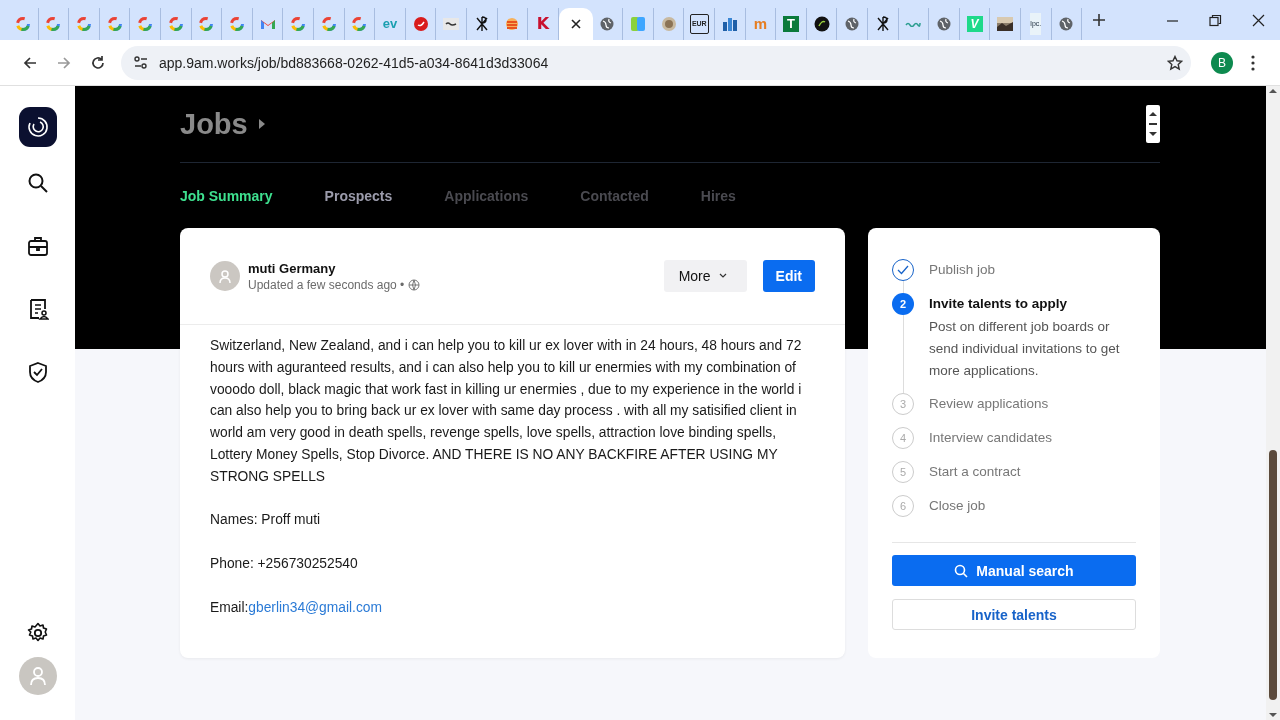 The height and width of the screenshot is (720, 1280). Describe the element at coordinates (512, 24) in the screenshot. I see `layers-icon` at that location.